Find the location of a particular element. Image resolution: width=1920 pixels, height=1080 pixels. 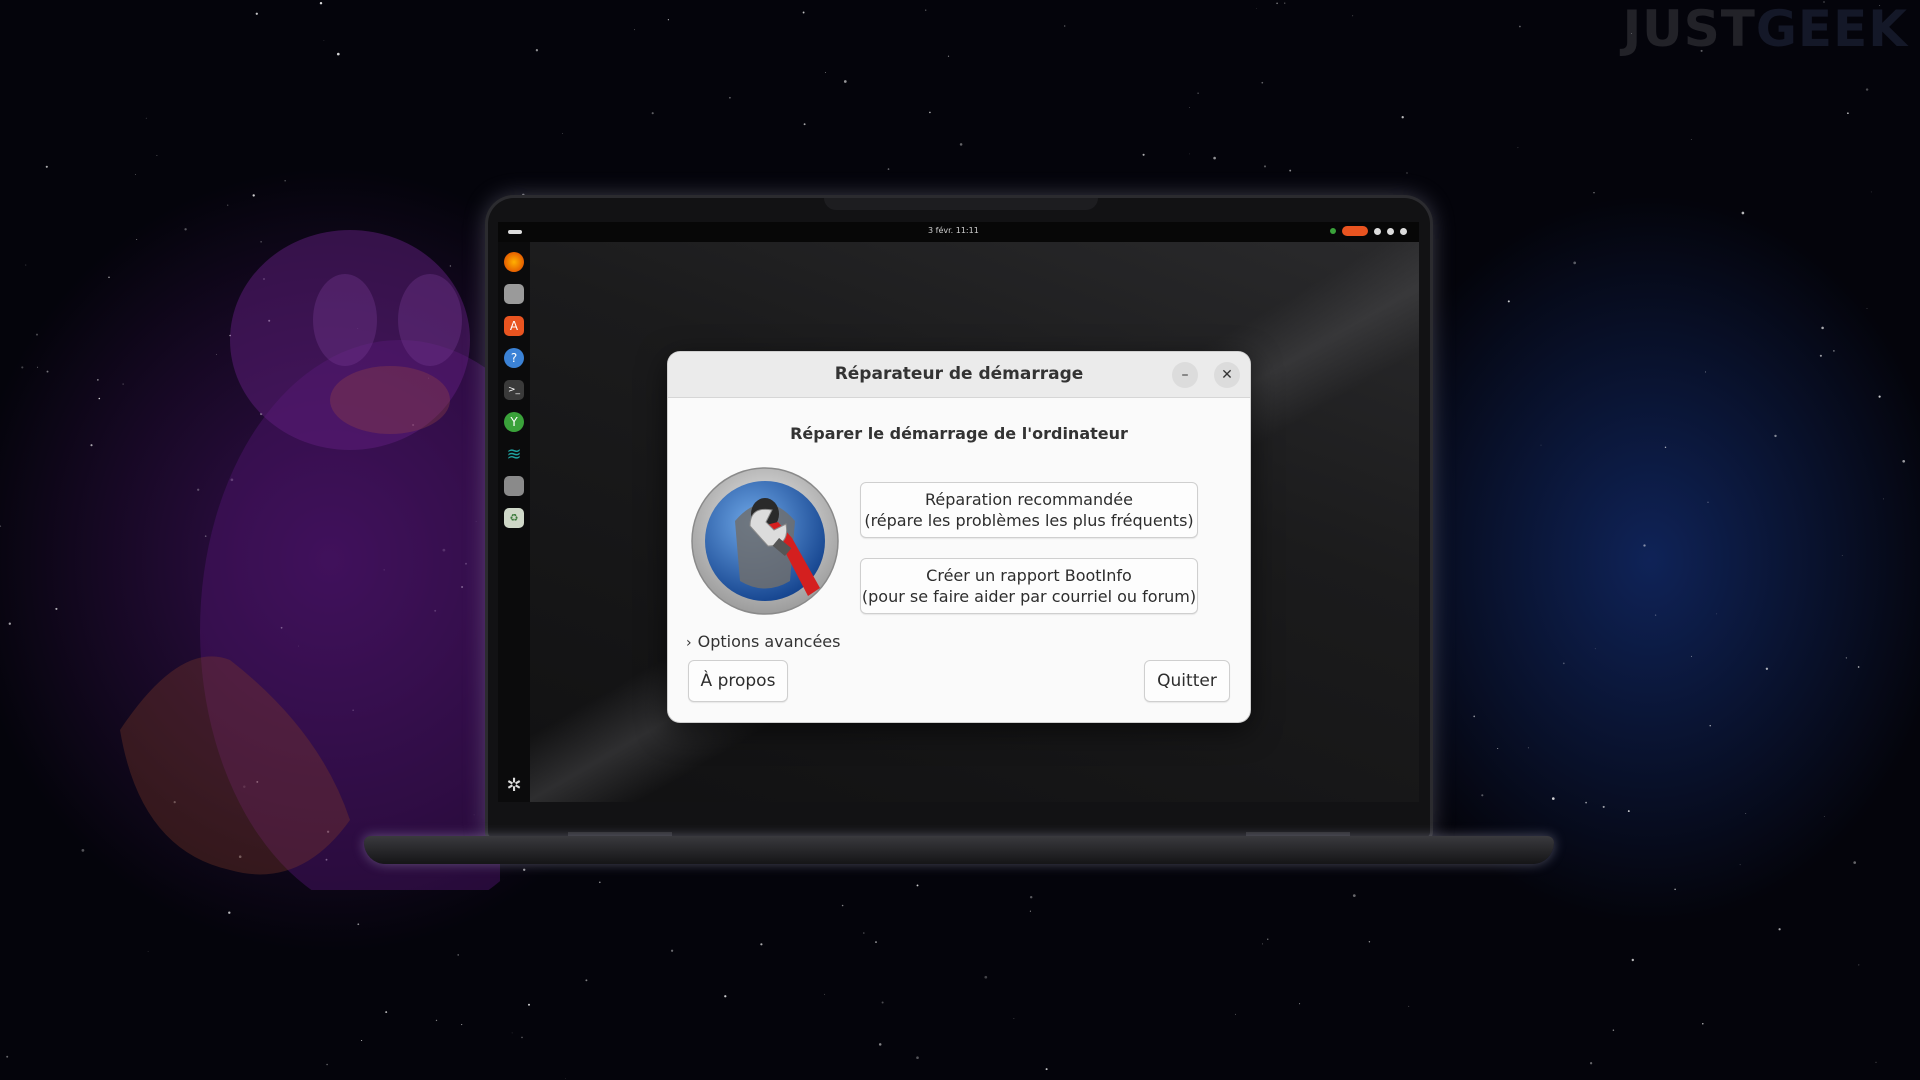

recommended-repair-title: Réparation recommandée is located at coordinates (1029, 499).